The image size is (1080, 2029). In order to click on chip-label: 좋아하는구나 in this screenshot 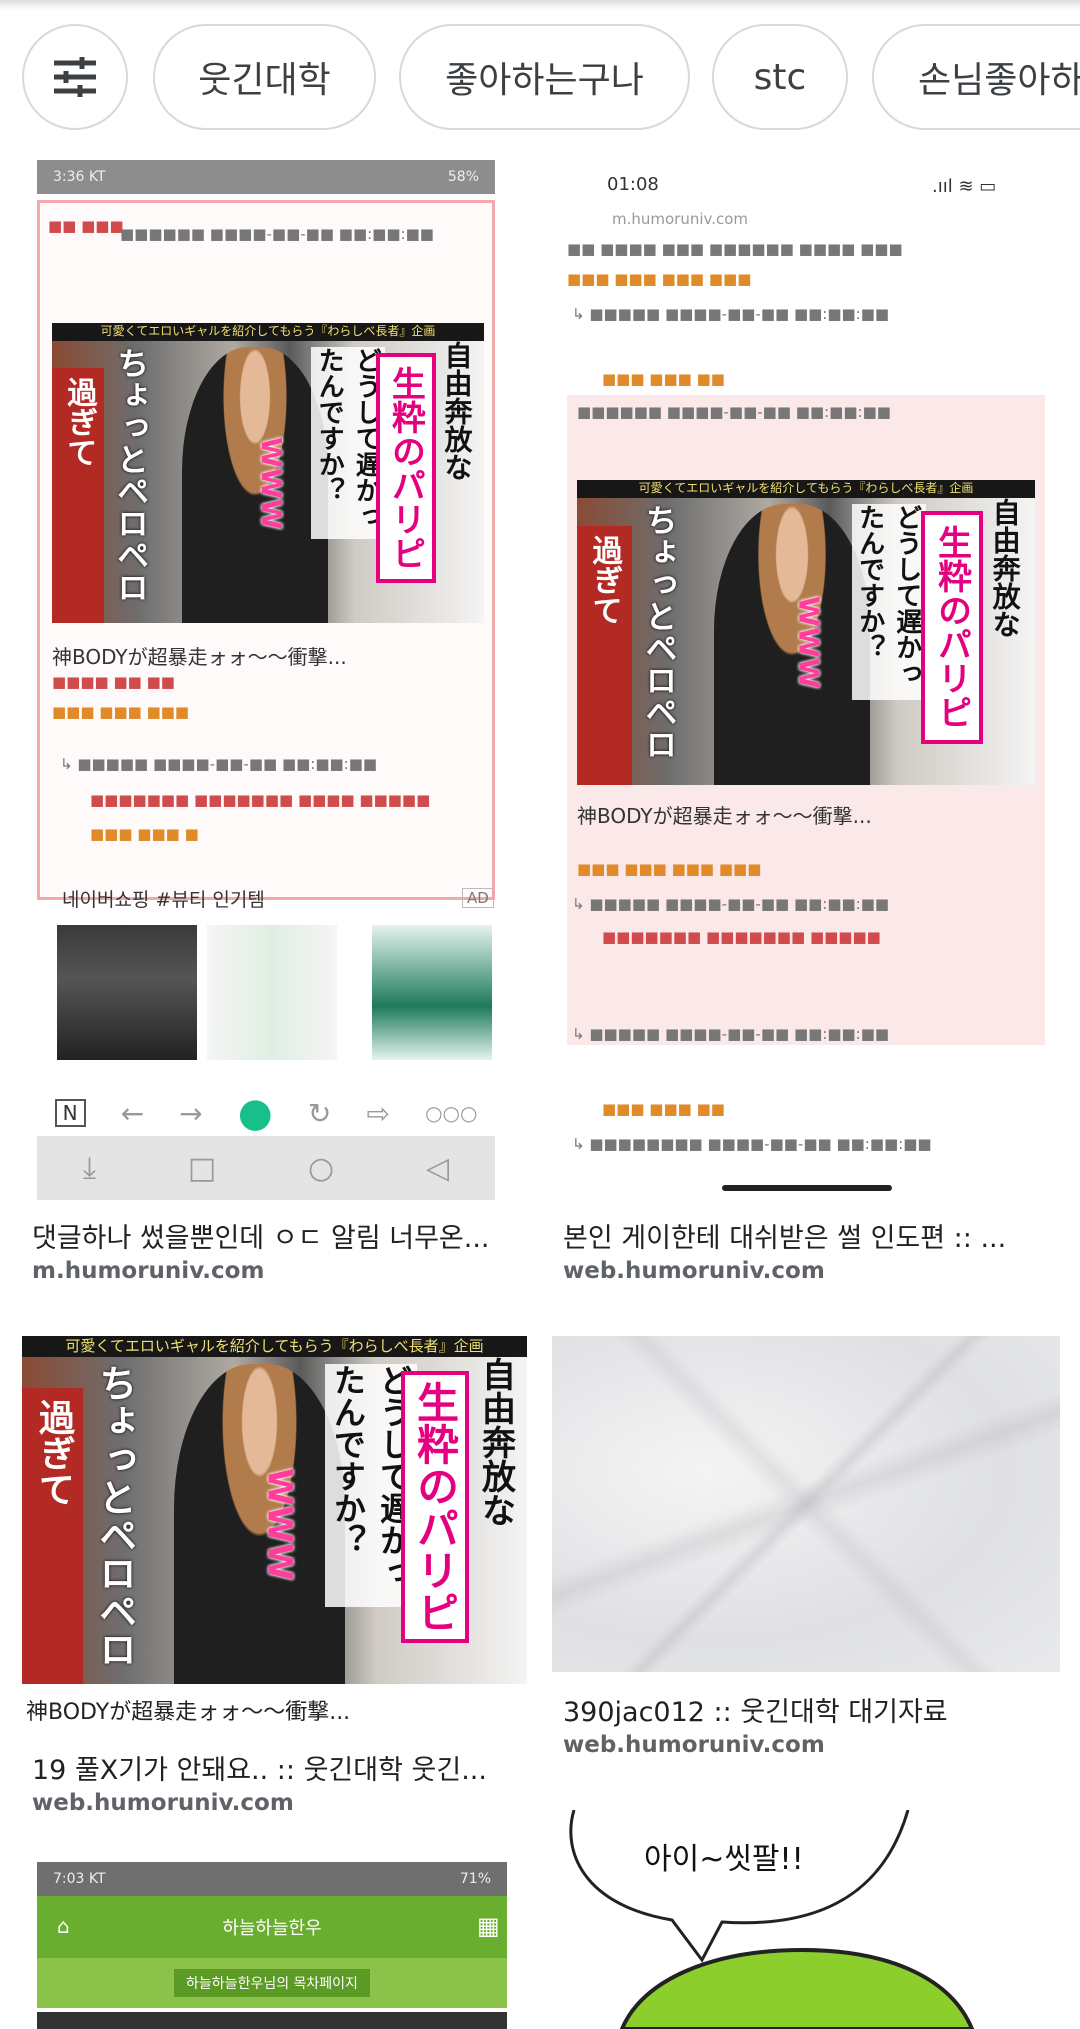, I will do `click(544, 80)`.